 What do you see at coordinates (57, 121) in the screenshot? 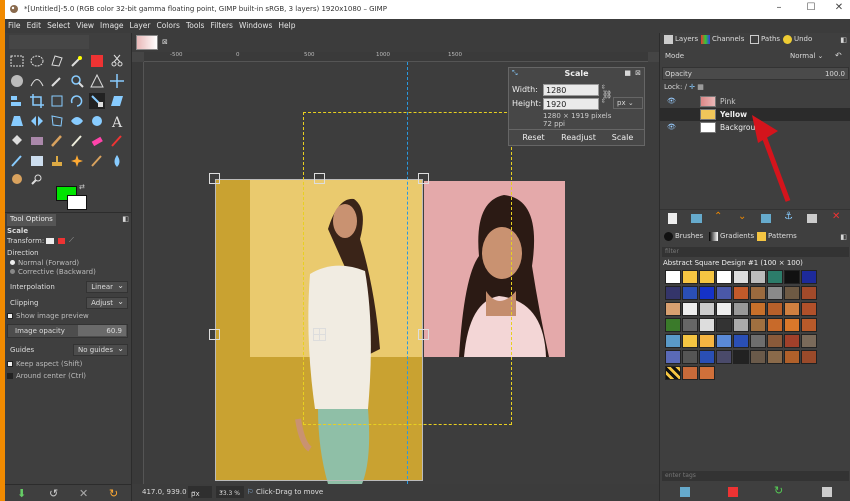
I see `cage-transform-icon` at bounding box center [57, 121].